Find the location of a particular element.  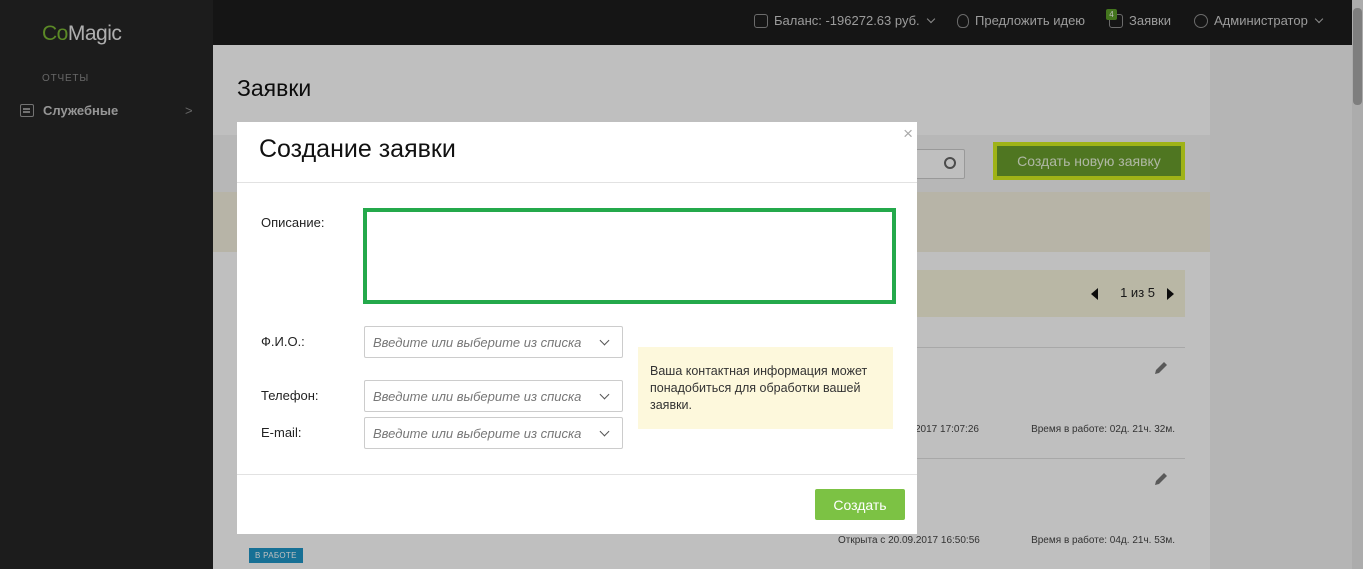

close-icon: × is located at coordinates (908, 134).